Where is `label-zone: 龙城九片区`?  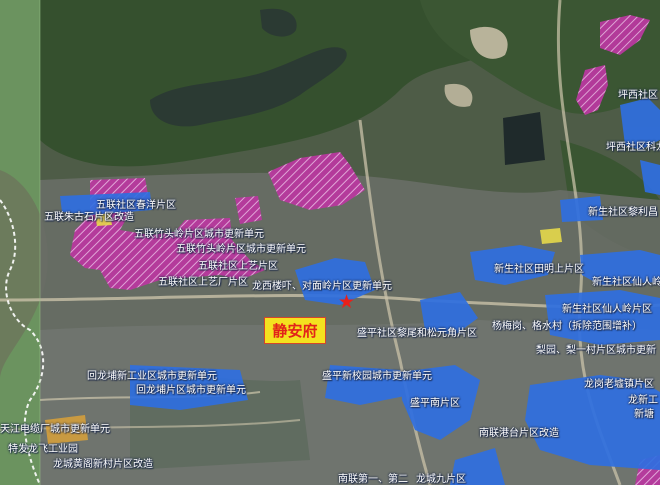 label-zone: 龙城九片区 is located at coordinates (441, 479).